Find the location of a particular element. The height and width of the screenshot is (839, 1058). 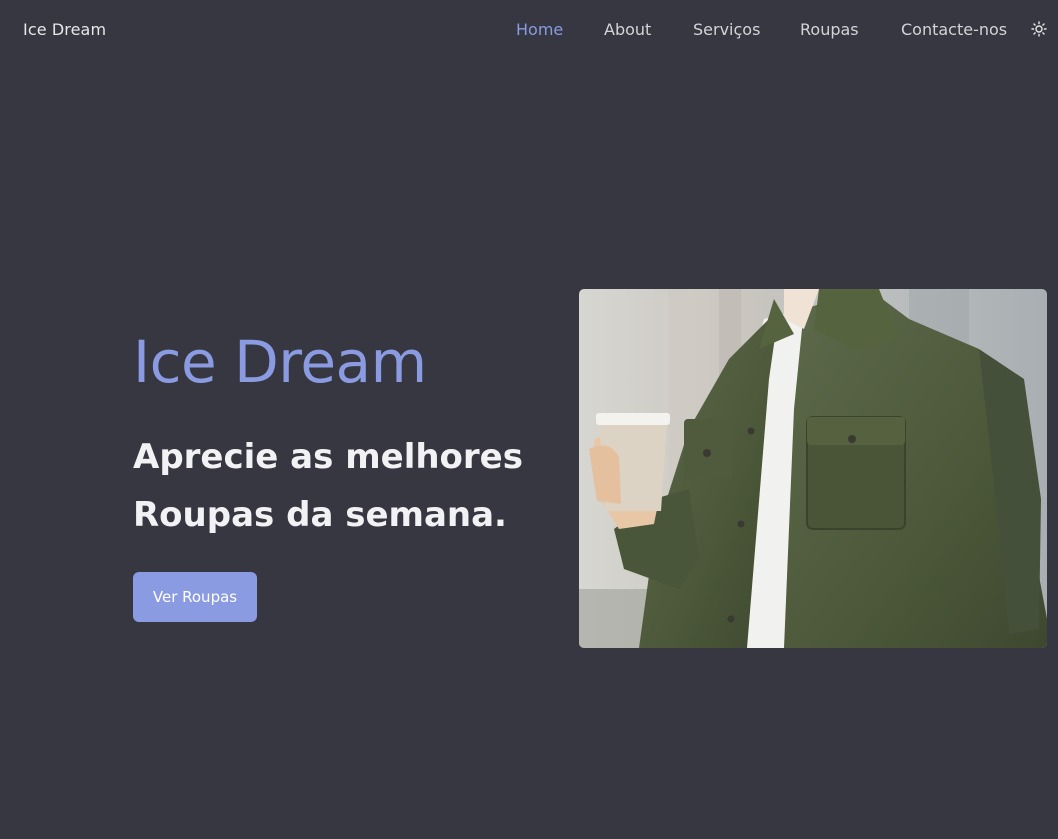

nav-link-contacte-nos: Contacte-nos is located at coordinates (954, 29).